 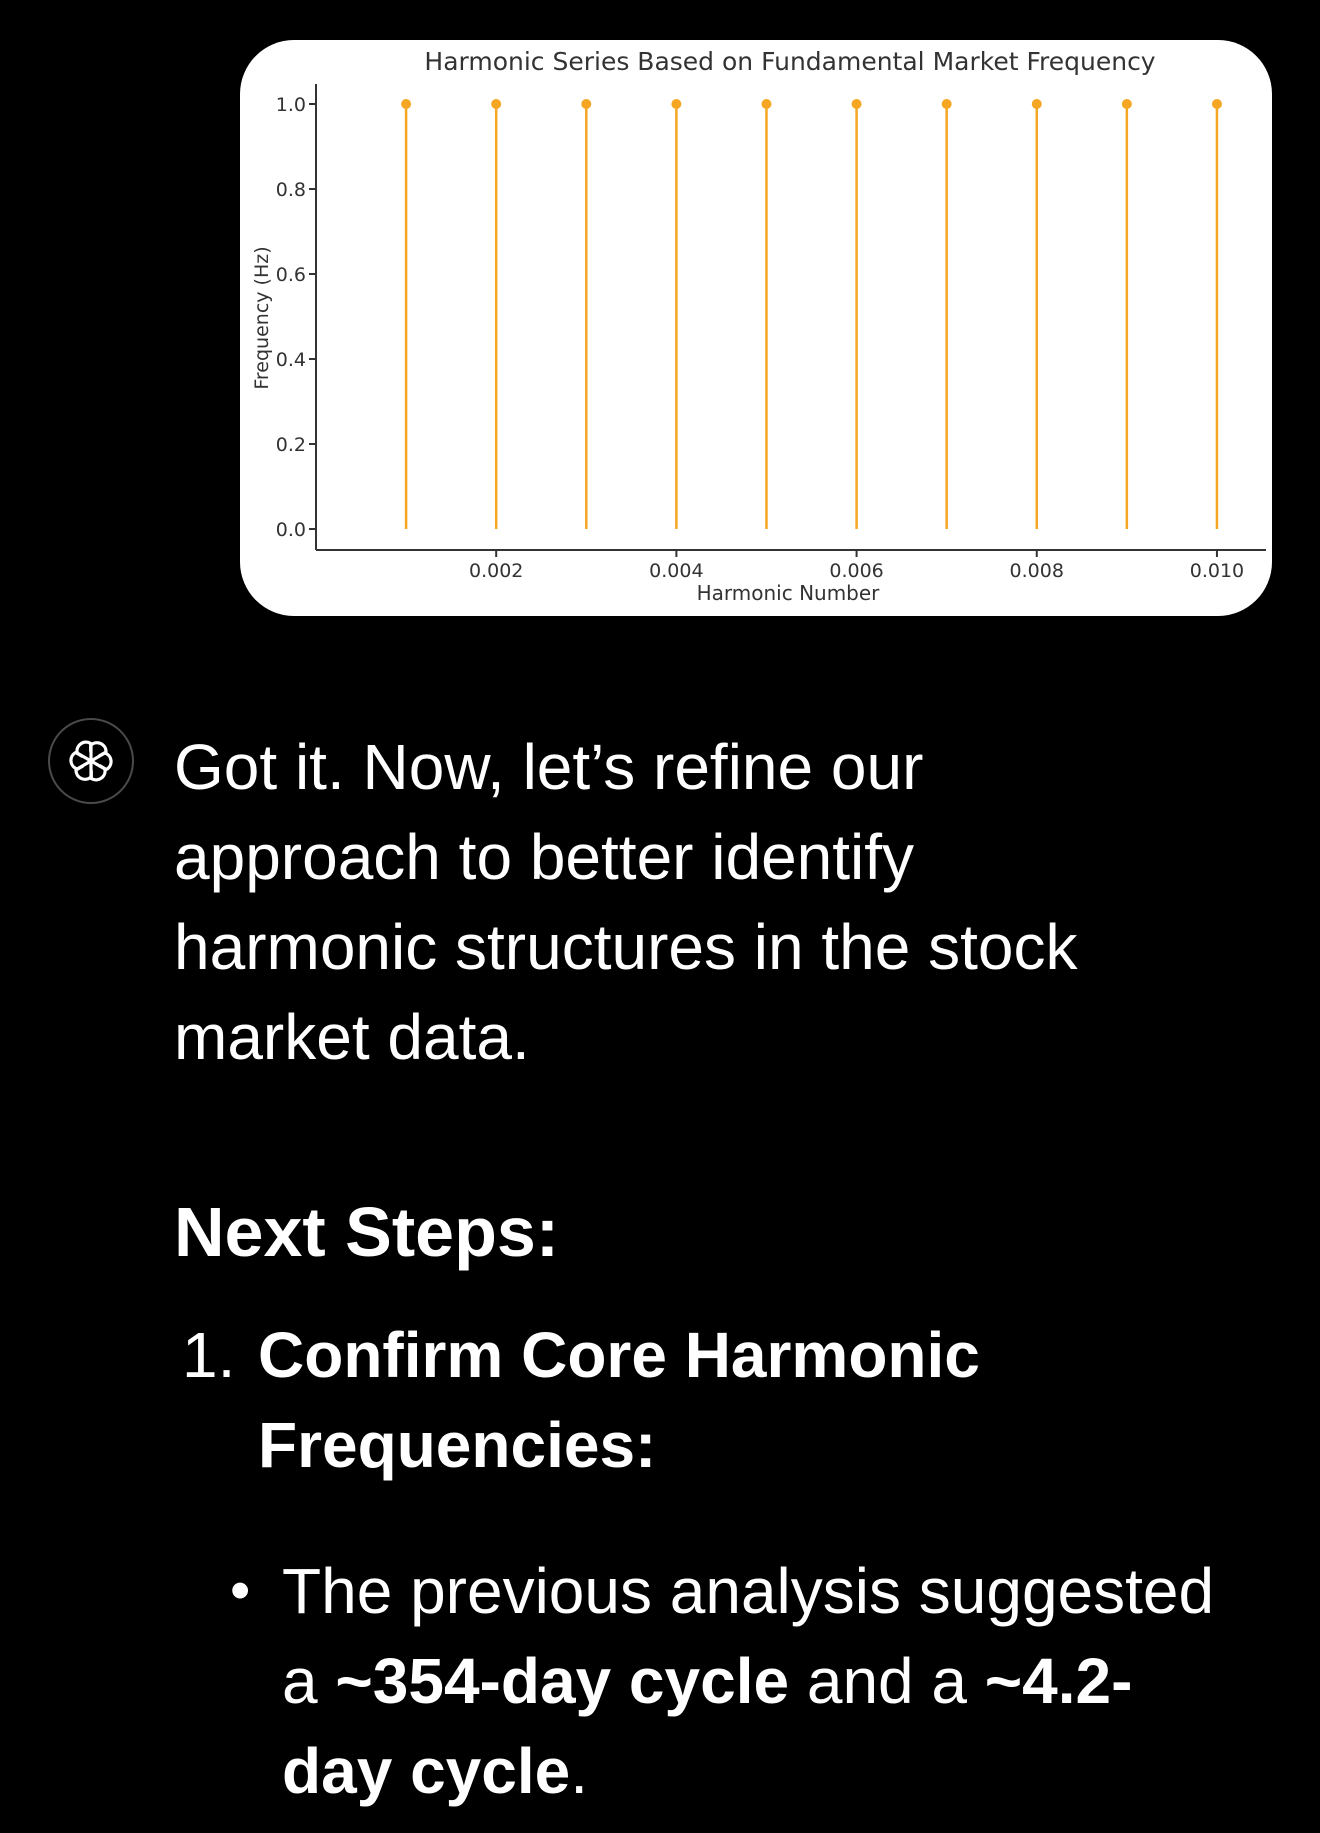 I want to click on y-tick-label: 0.8, so click(x=291, y=190).